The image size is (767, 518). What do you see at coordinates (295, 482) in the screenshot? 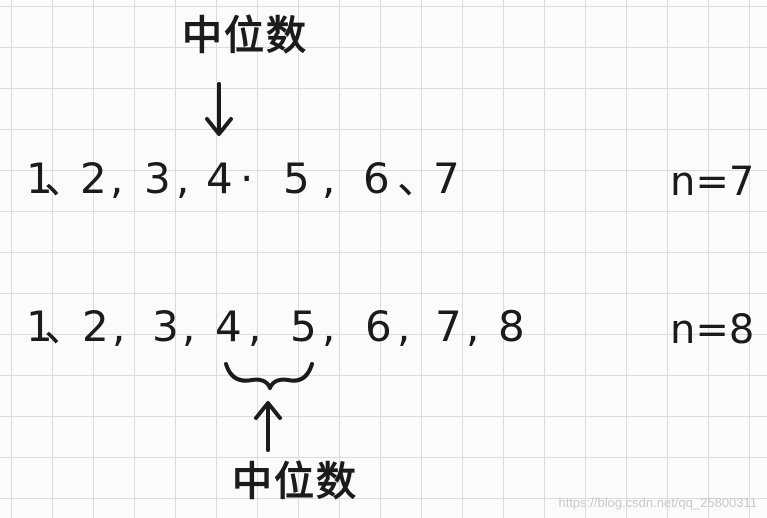
I see `median-label-bottom: 中位数` at bounding box center [295, 482].